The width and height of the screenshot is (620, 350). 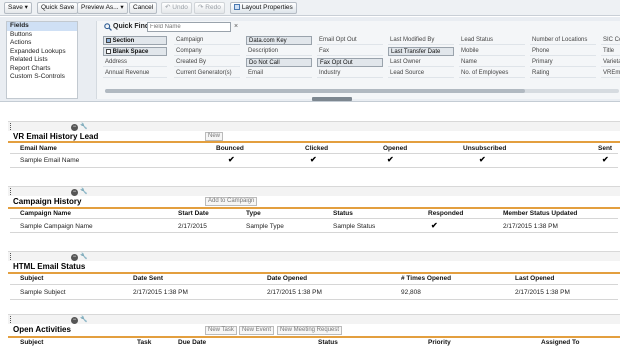 What do you see at coordinates (49, 266) in the screenshot?
I see `section-title: HTML Email Status` at bounding box center [49, 266].